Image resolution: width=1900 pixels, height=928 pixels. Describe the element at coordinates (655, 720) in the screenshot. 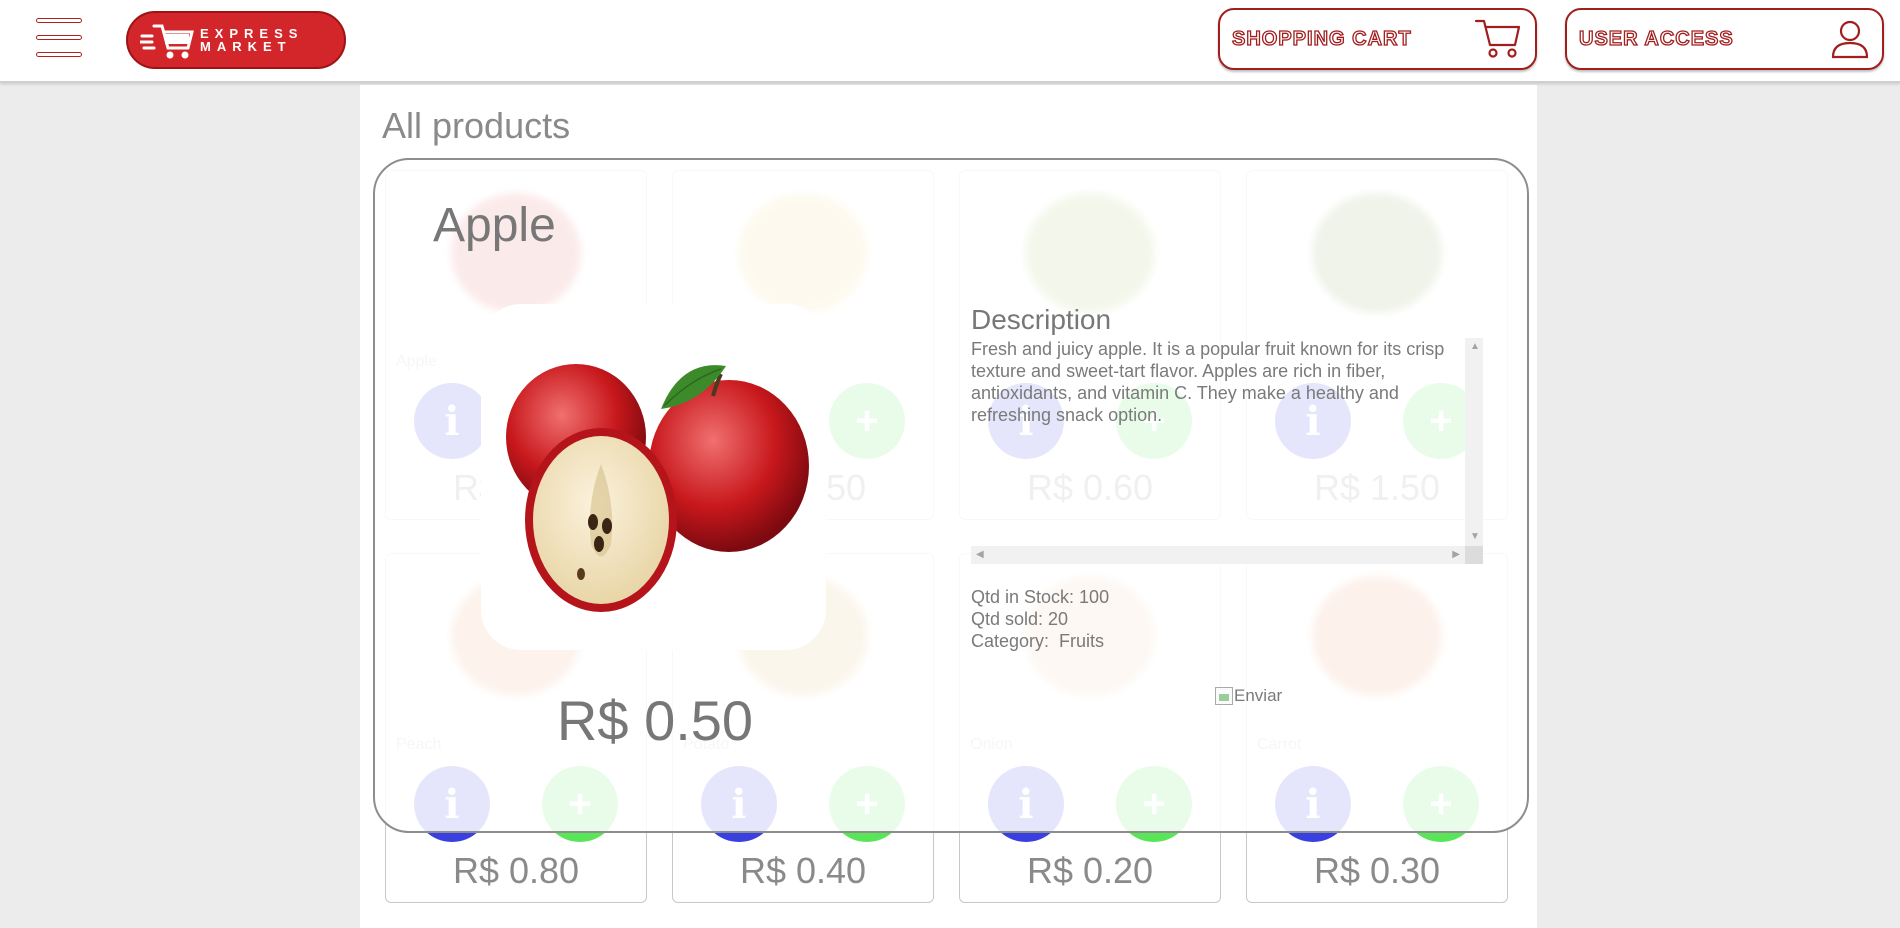

I see `modal-product-price: R$ 0.50` at that location.